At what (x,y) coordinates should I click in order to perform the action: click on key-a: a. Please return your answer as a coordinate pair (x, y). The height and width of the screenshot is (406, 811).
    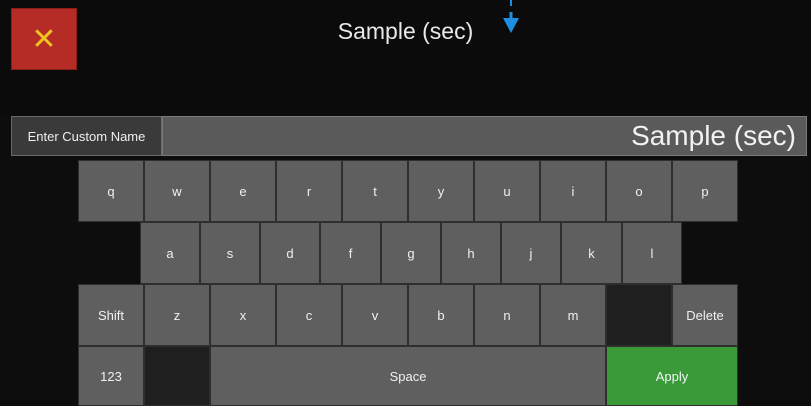
    Looking at the image, I should click on (170, 253).